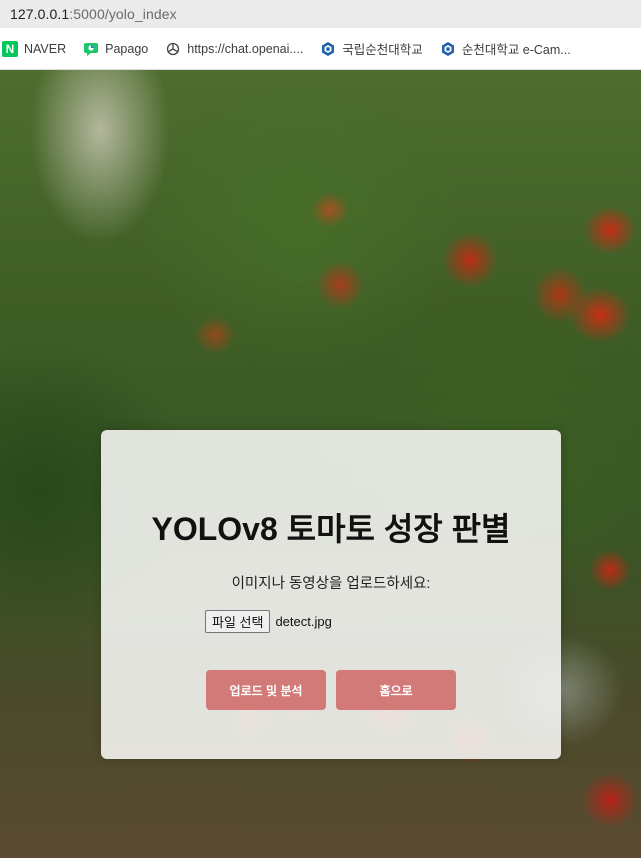  I want to click on bookmark-scnu: 국립순천대학교, so click(371, 49).